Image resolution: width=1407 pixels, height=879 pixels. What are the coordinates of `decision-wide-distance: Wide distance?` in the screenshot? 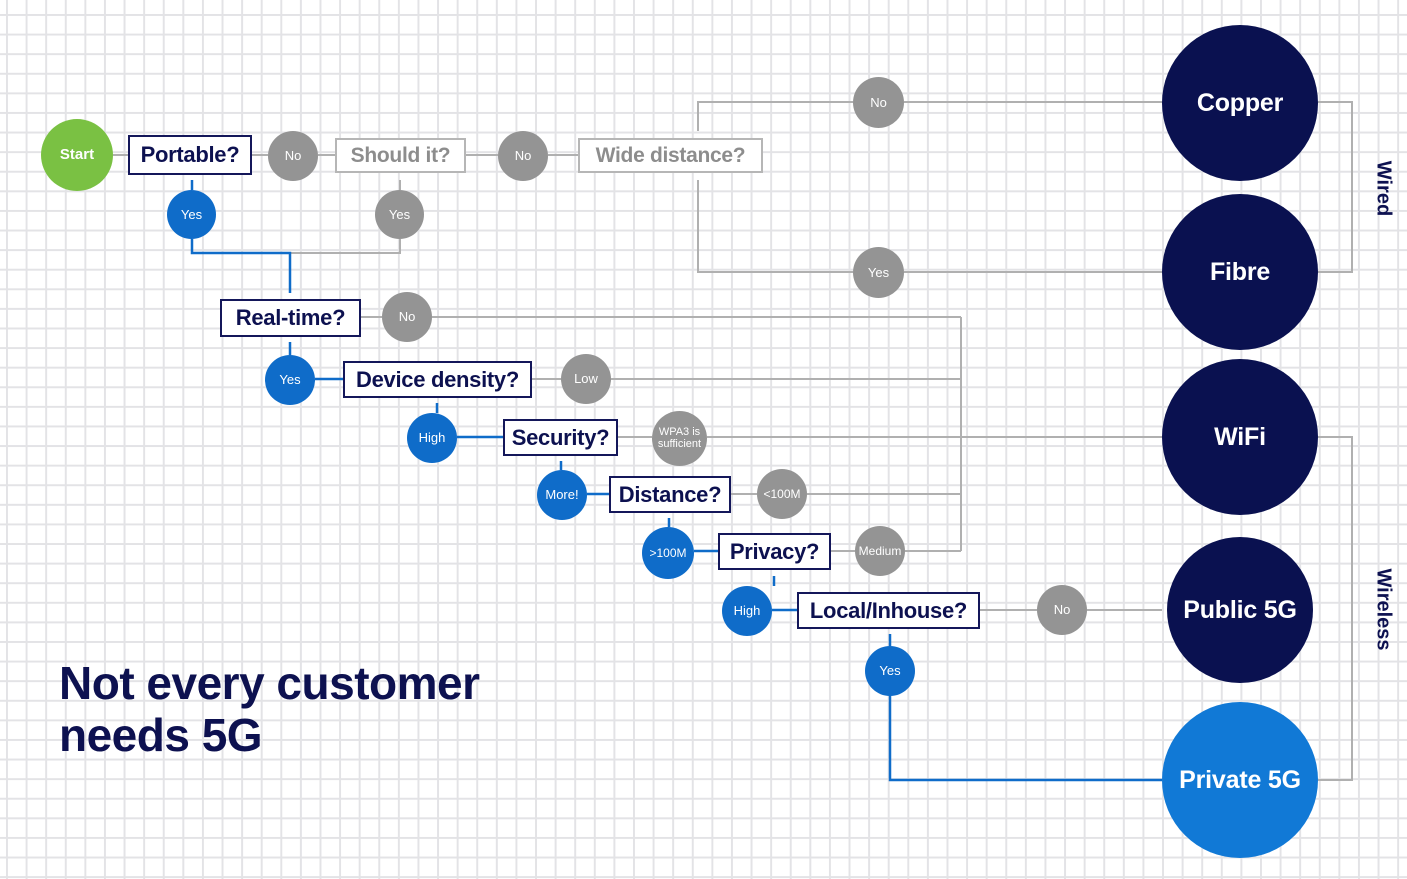 It's located at (670, 155).